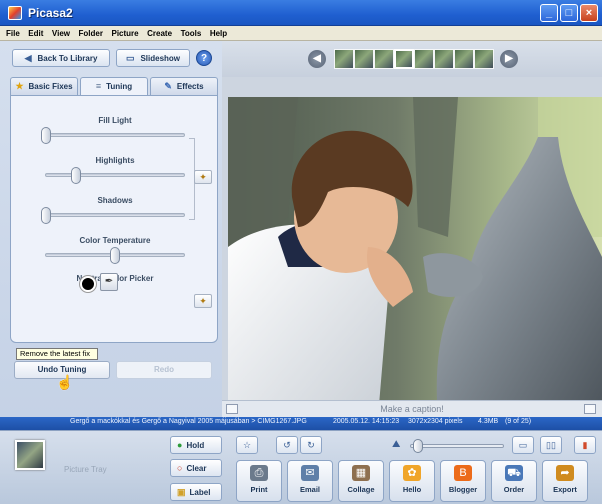 The height and width of the screenshot is (504, 602). I want to click on zoom-thumb, so click(418, 446).